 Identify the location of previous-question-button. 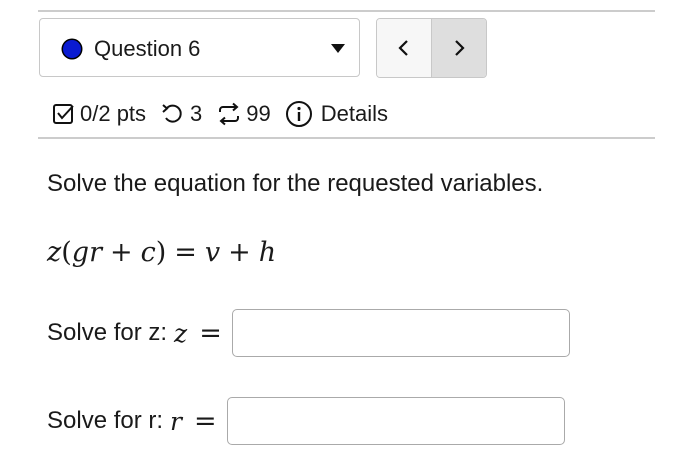
(404, 48).